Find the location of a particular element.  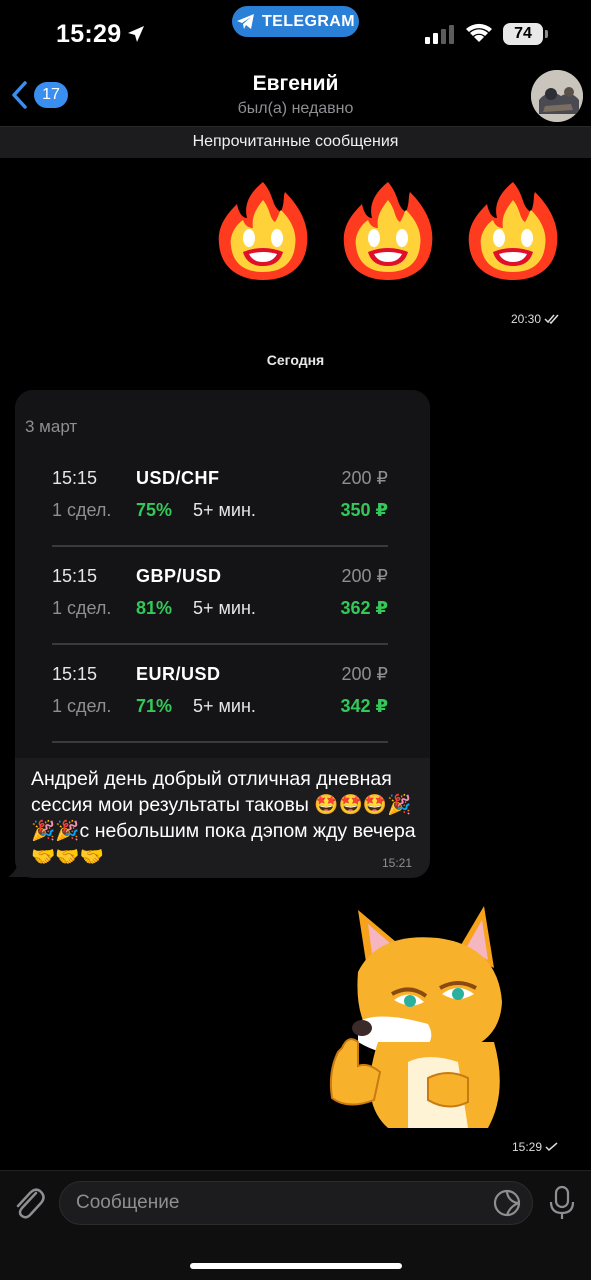

double-check-icon is located at coordinates (551, 319).